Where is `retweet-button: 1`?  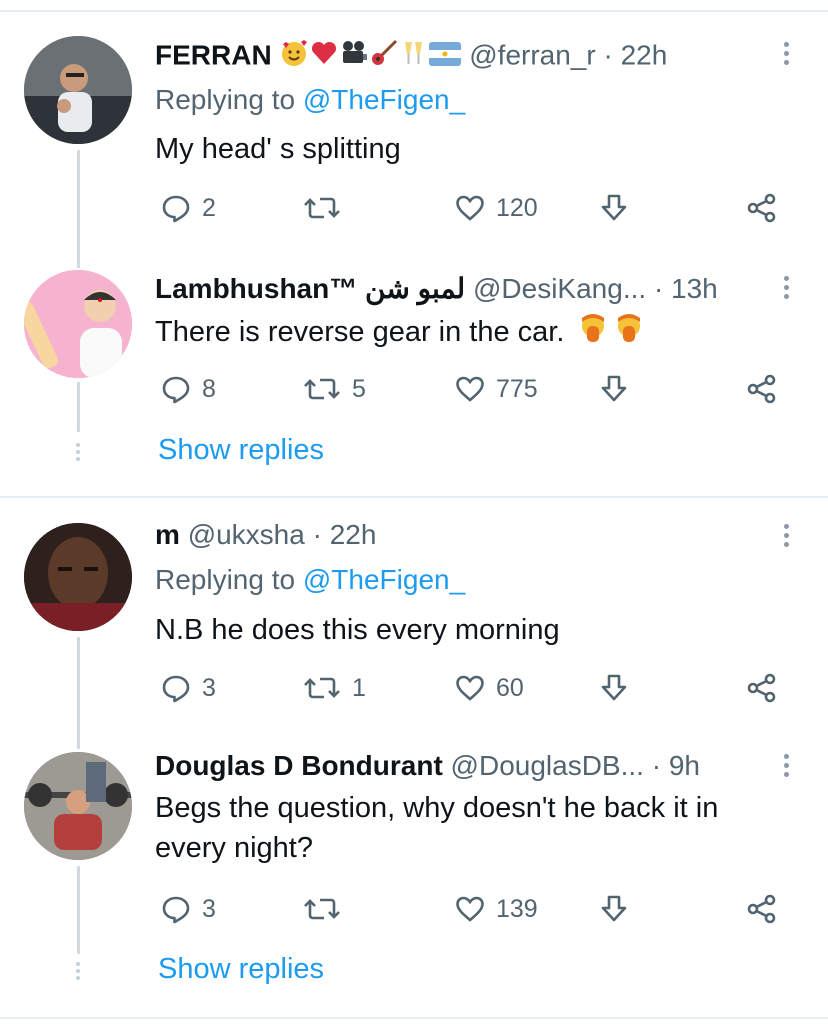 retweet-button: 1 is located at coordinates (334, 688).